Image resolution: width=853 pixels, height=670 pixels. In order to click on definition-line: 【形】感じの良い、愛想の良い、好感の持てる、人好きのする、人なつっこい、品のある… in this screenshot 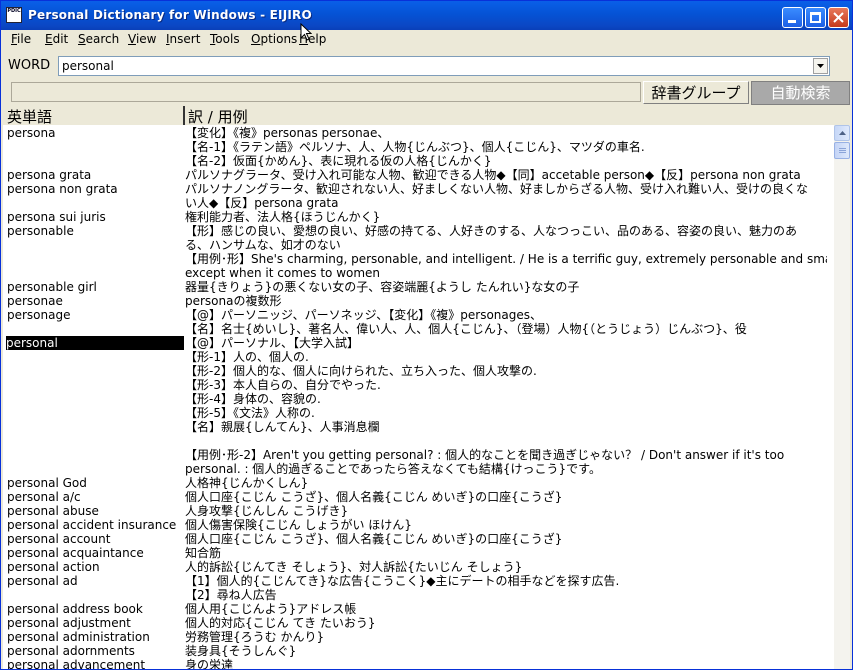, I will do `click(491, 231)`.